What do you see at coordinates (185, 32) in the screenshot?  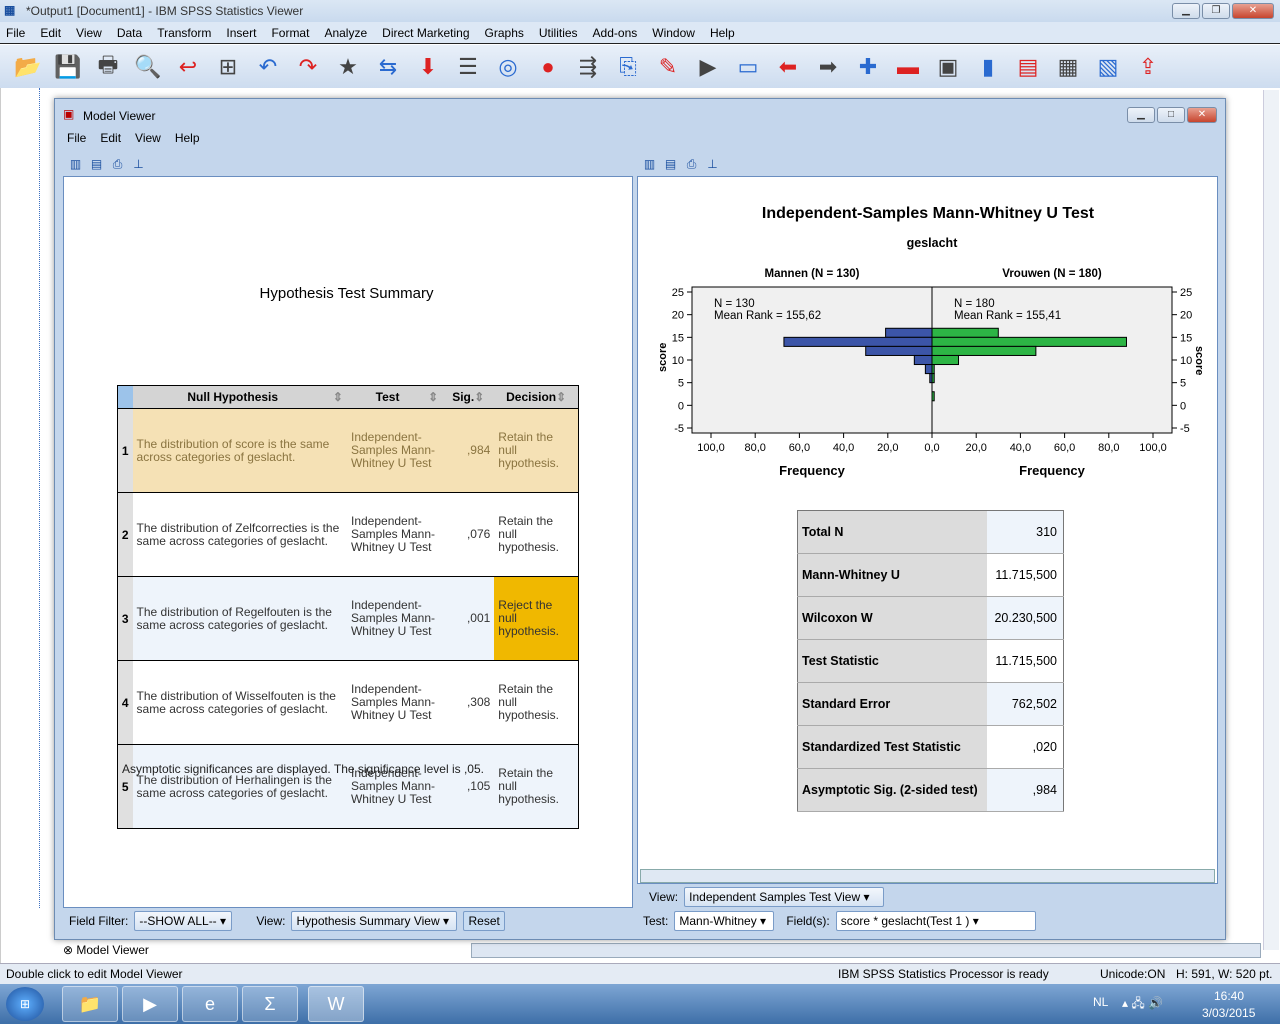 I see `menu-transform: Transform` at bounding box center [185, 32].